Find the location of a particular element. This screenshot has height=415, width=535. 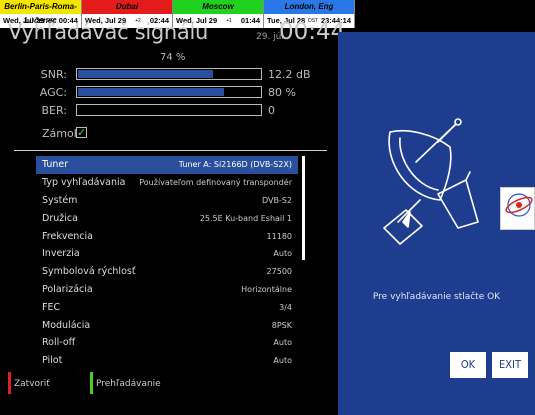

clock-offset: +1 is located at coordinates (229, 21).